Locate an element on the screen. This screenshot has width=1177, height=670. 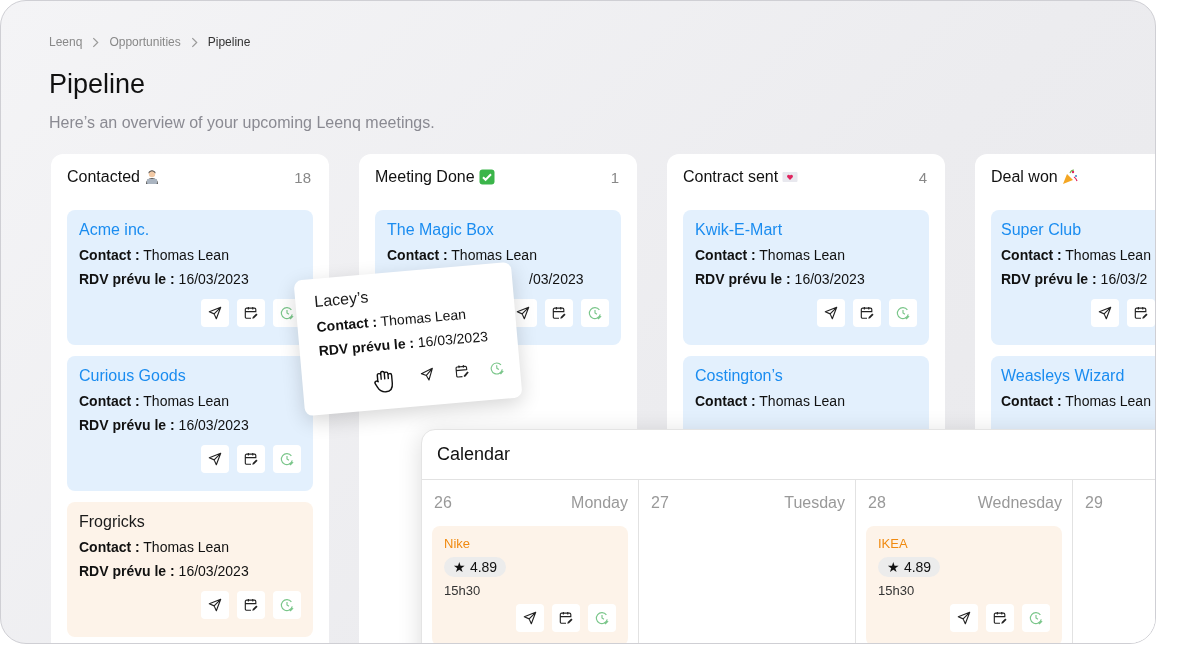
meeting-date-line: RDV prévu le : 16/03/2 is located at coordinates (1075, 279).